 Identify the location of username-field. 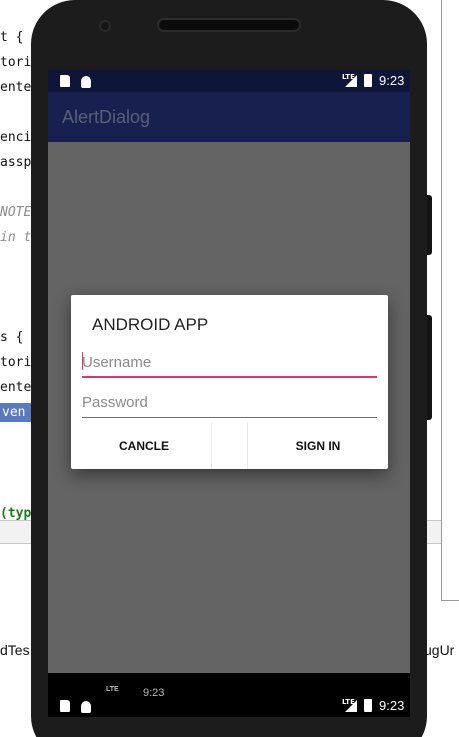
(229, 363).